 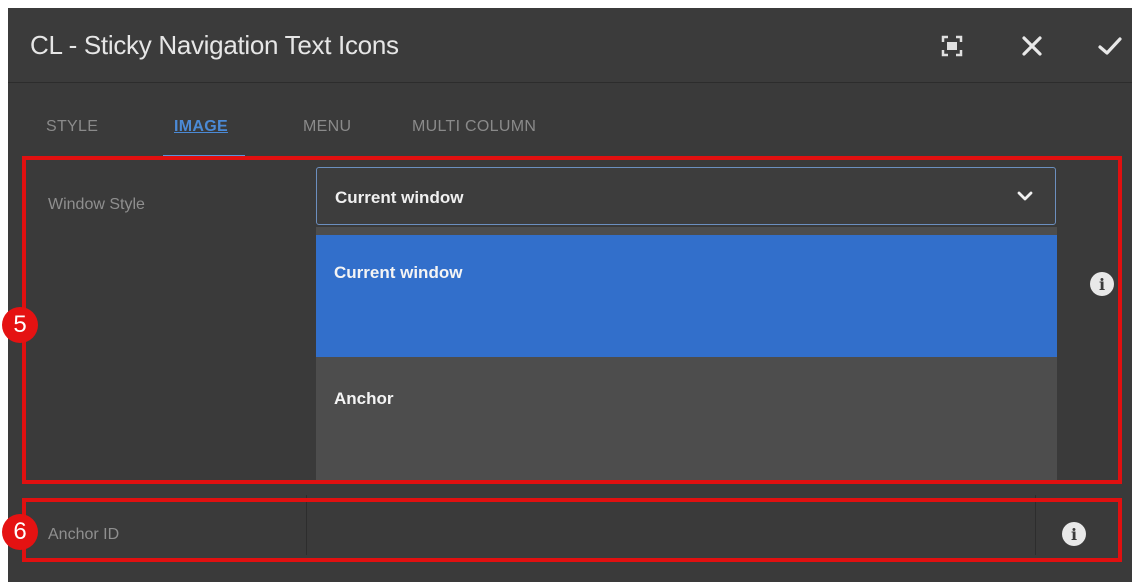 I want to click on annotation-badge-6: 6, so click(x=20, y=532).